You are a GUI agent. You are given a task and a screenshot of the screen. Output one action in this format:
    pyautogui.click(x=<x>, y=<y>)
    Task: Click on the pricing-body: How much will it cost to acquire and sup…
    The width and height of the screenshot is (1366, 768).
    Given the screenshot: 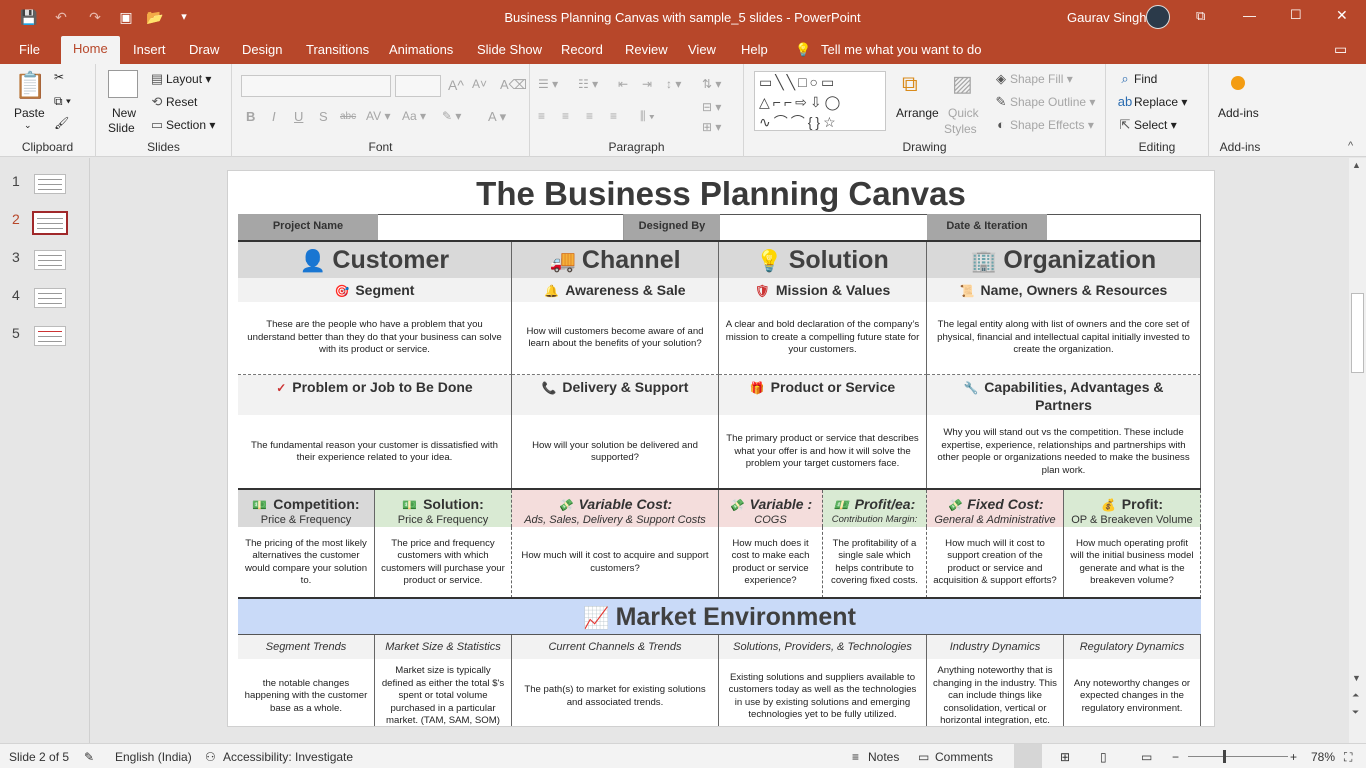 What is the action you would take?
    pyautogui.click(x=615, y=562)
    